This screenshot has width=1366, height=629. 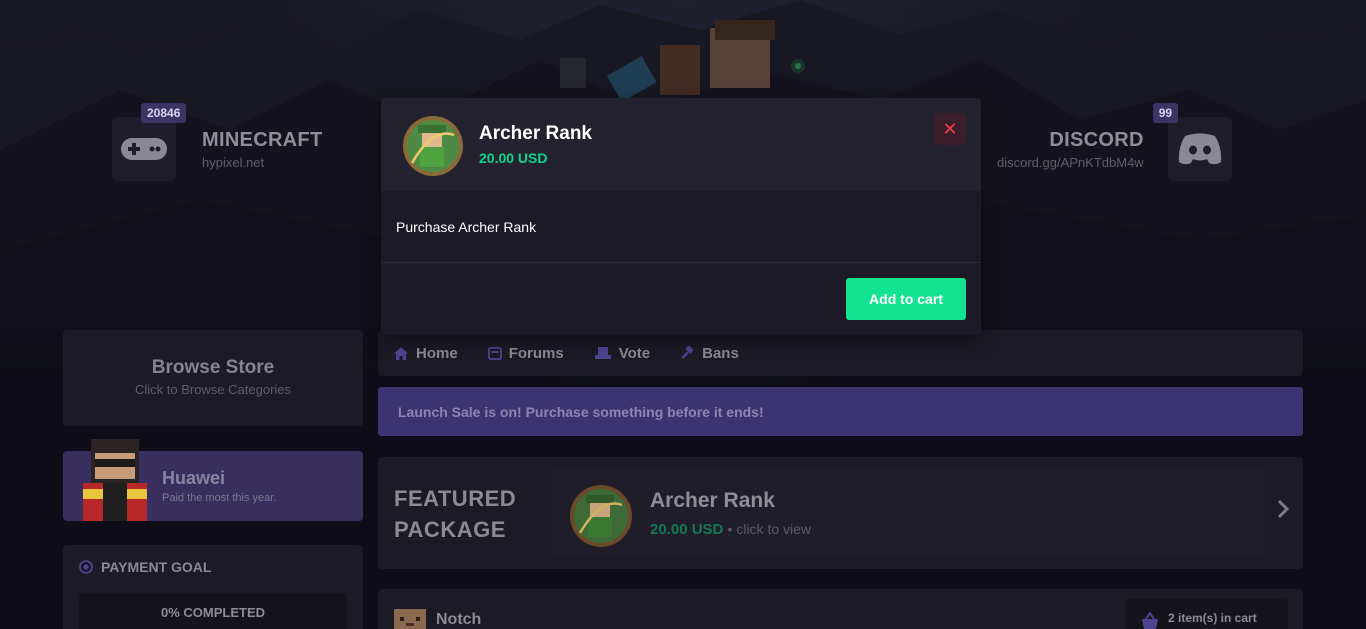 I want to click on payment-goal-card: PAYMENT GOAL 0% COMPLETED, so click(x=213, y=587).